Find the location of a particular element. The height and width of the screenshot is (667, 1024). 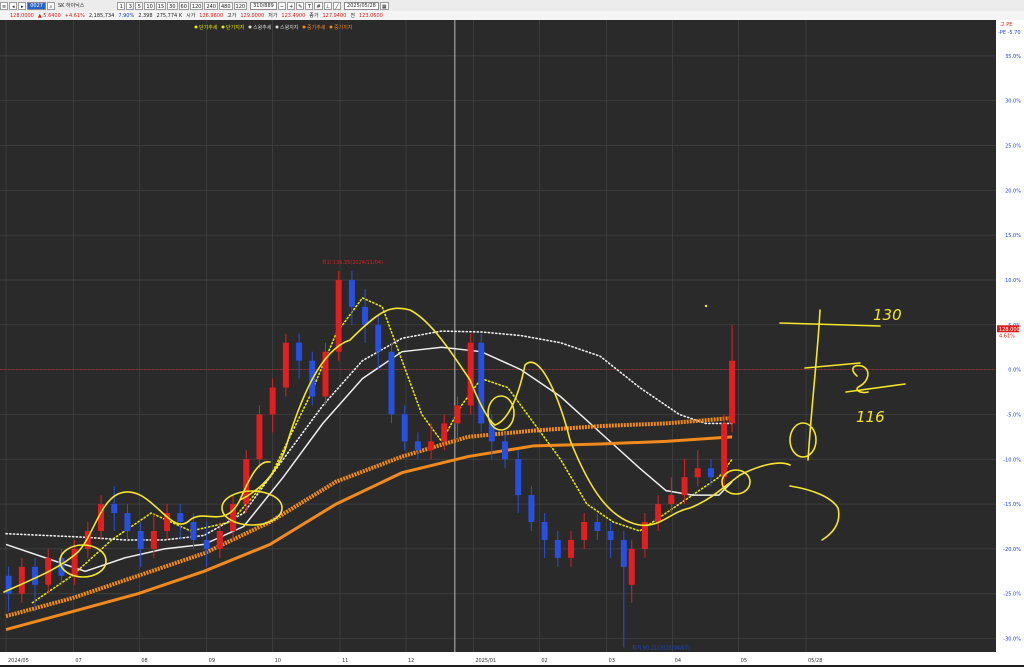

legend-label: 단기지지 is located at coordinates (235, 27).